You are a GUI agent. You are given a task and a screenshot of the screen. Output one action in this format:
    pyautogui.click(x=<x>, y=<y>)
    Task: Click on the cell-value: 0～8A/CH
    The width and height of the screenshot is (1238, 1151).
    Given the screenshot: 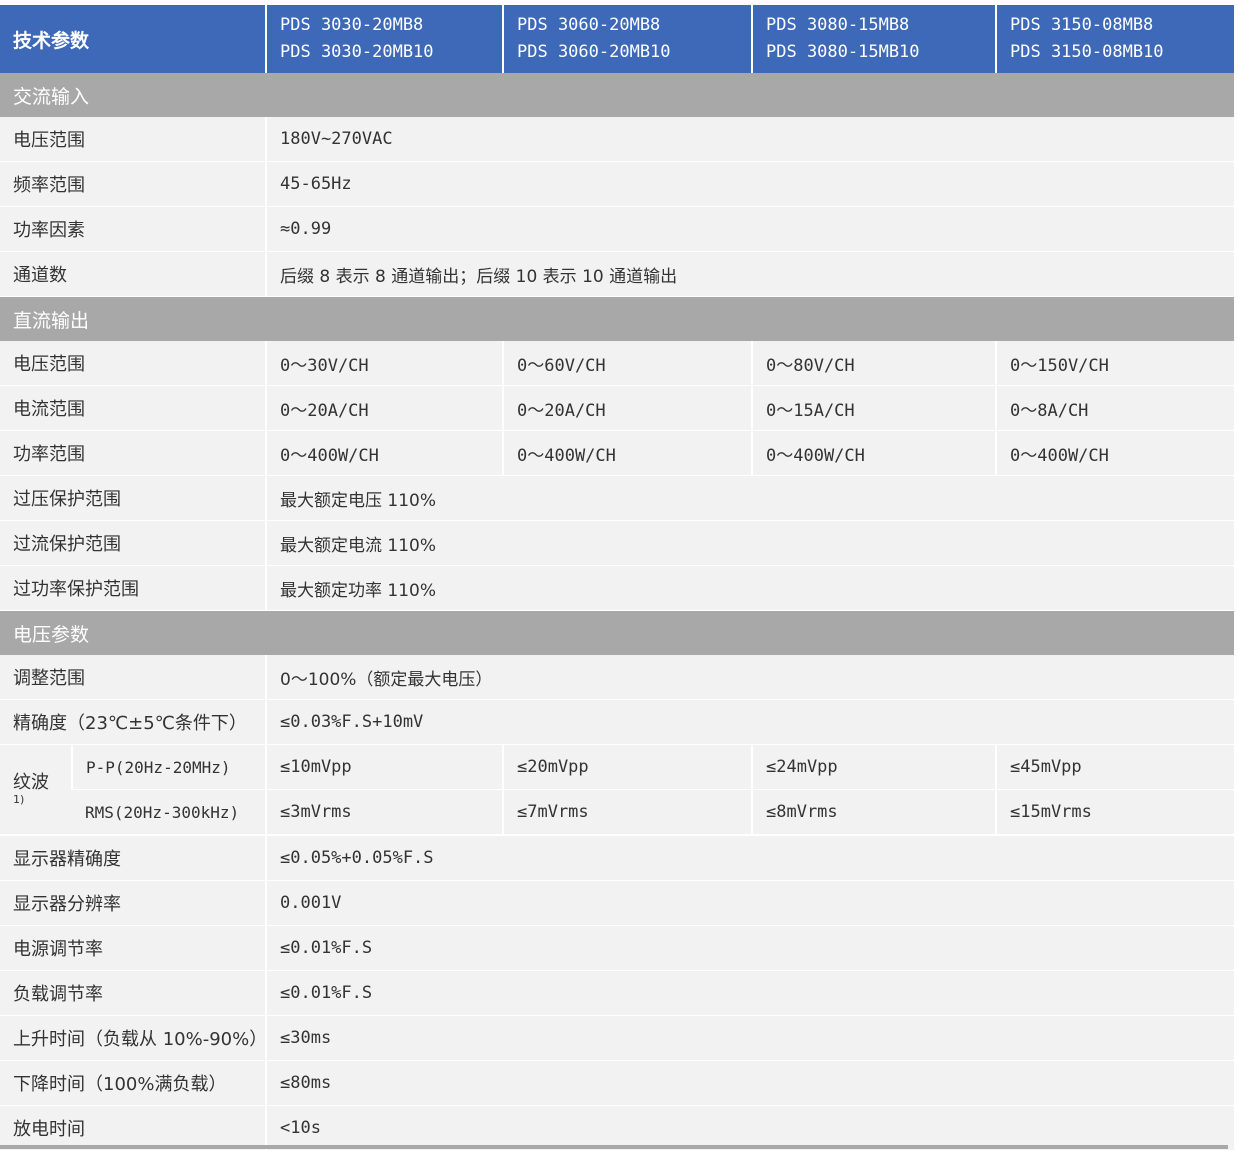 What is the action you would take?
    pyautogui.click(x=1114, y=408)
    